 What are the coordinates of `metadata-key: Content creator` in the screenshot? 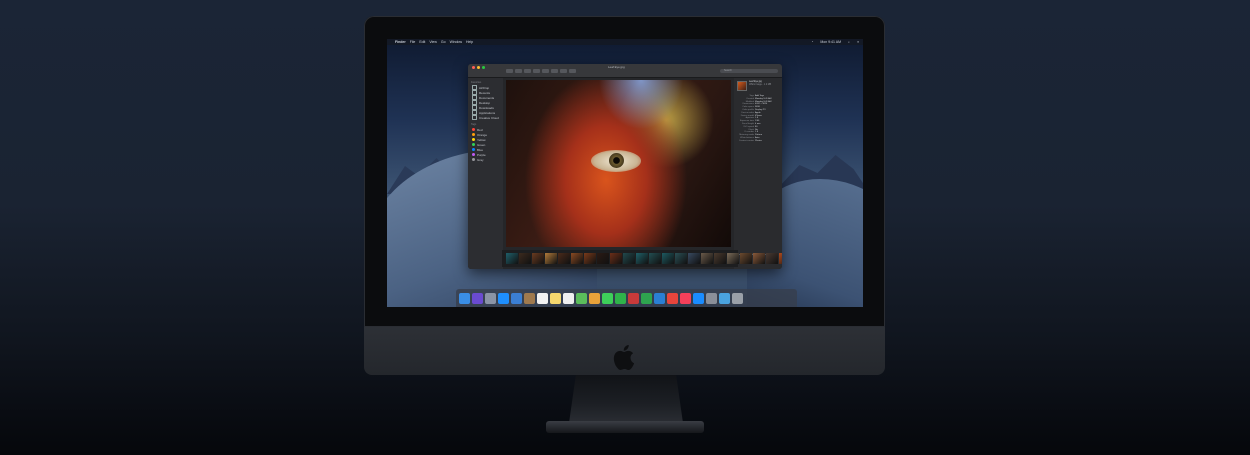 It's located at (746, 140).